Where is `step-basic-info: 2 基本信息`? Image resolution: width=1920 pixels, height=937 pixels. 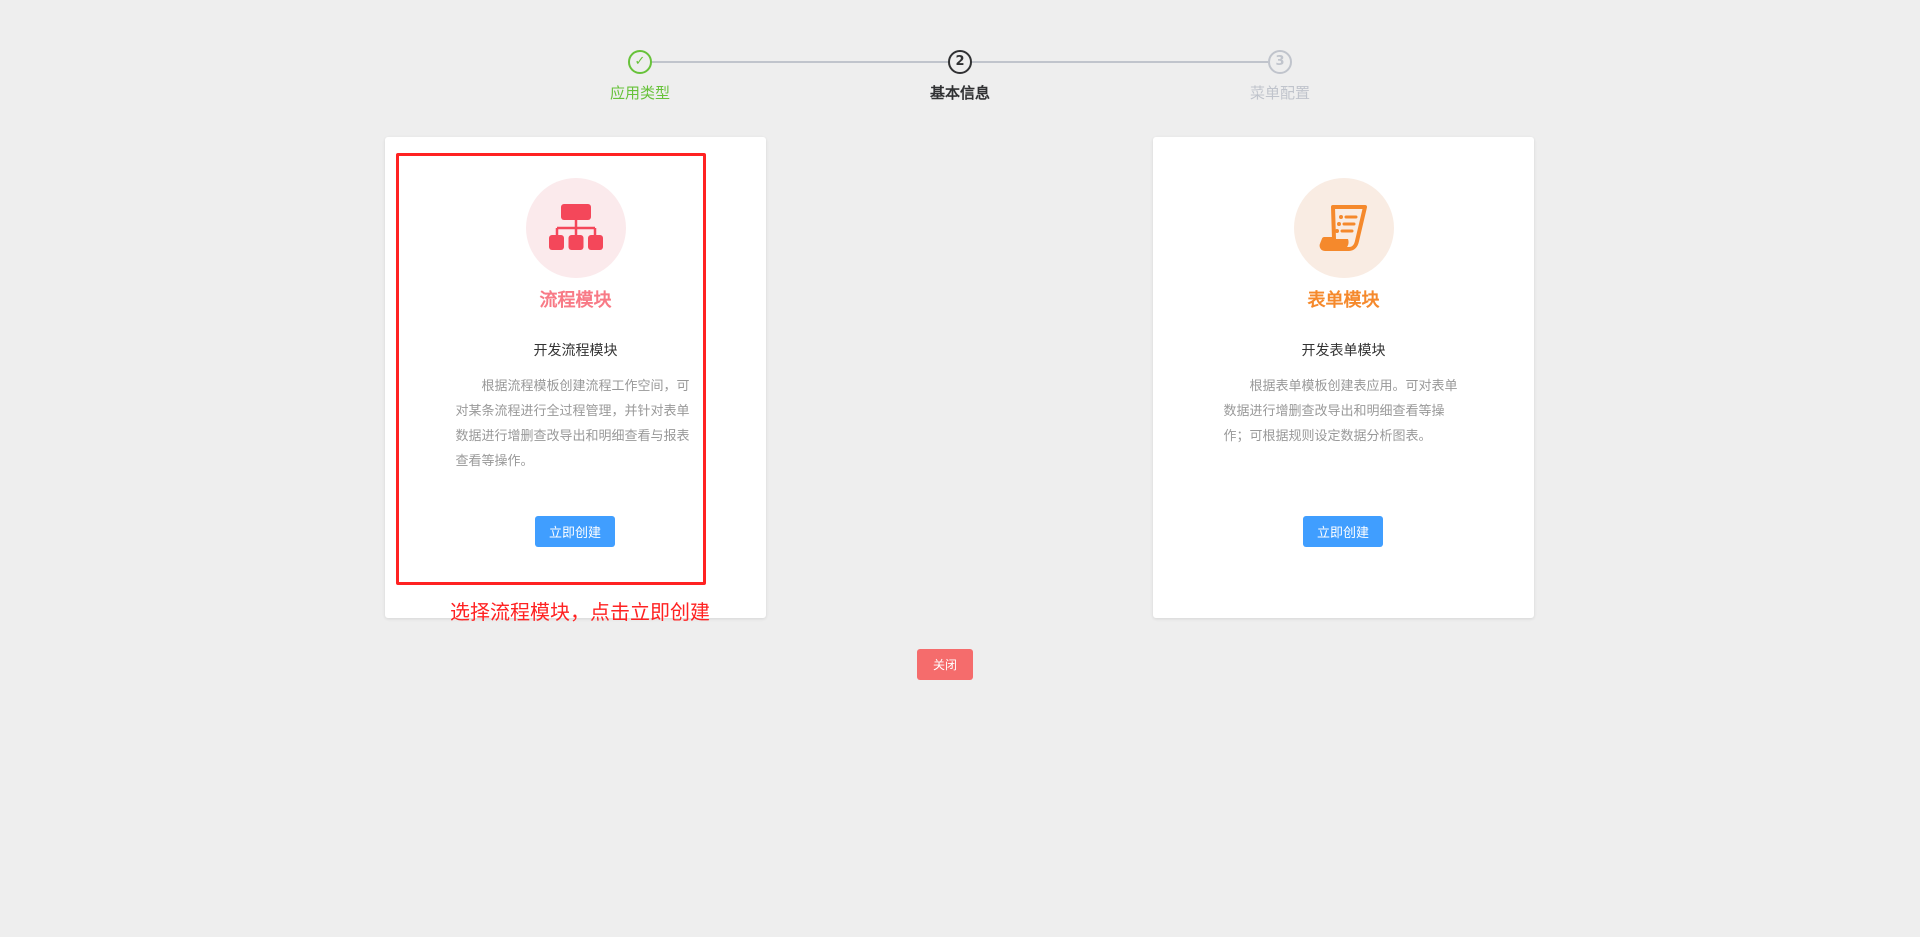 step-basic-info: 2 基本信息 is located at coordinates (960, 76).